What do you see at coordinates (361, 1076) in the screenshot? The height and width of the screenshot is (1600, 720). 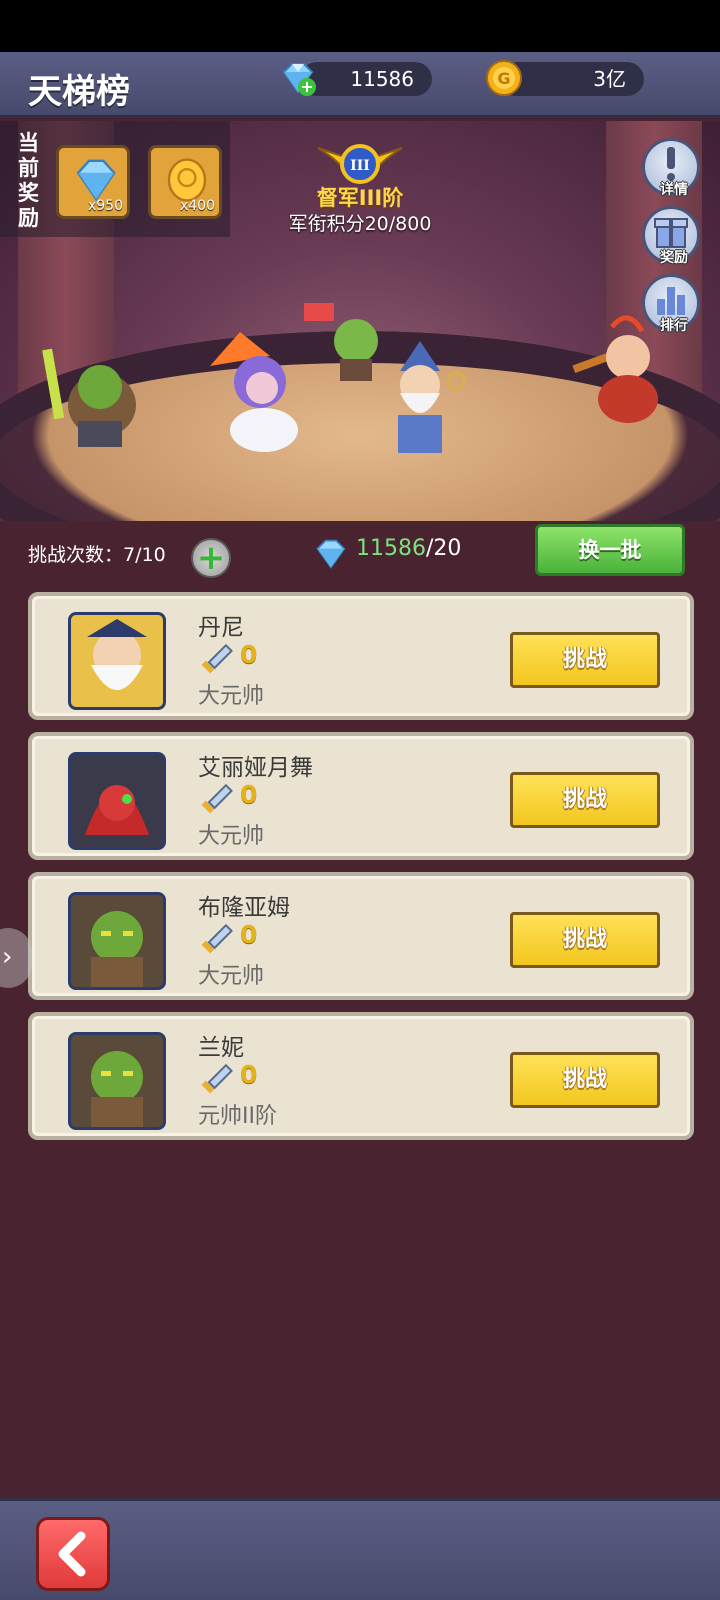 I see `opponent-card: 兰妮 0 元帅II阶 挑战` at bounding box center [361, 1076].